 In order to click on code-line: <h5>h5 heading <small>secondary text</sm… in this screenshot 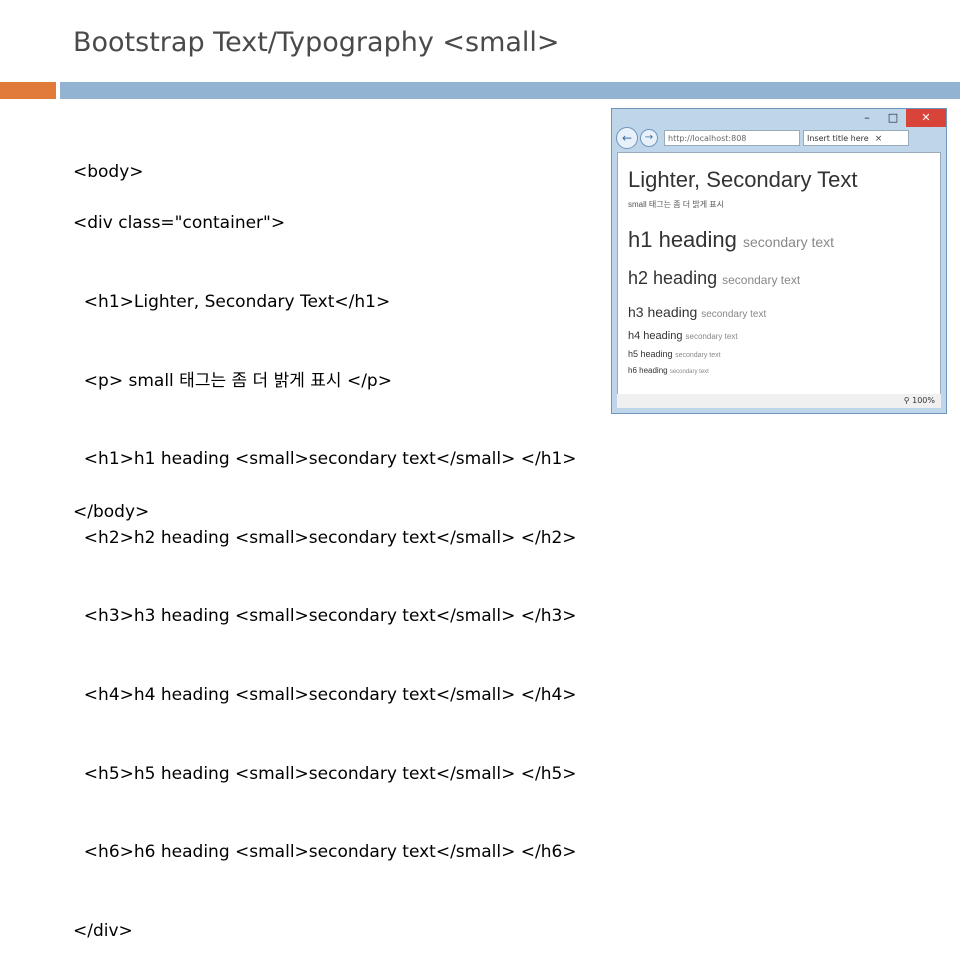, I will do `click(325, 773)`.